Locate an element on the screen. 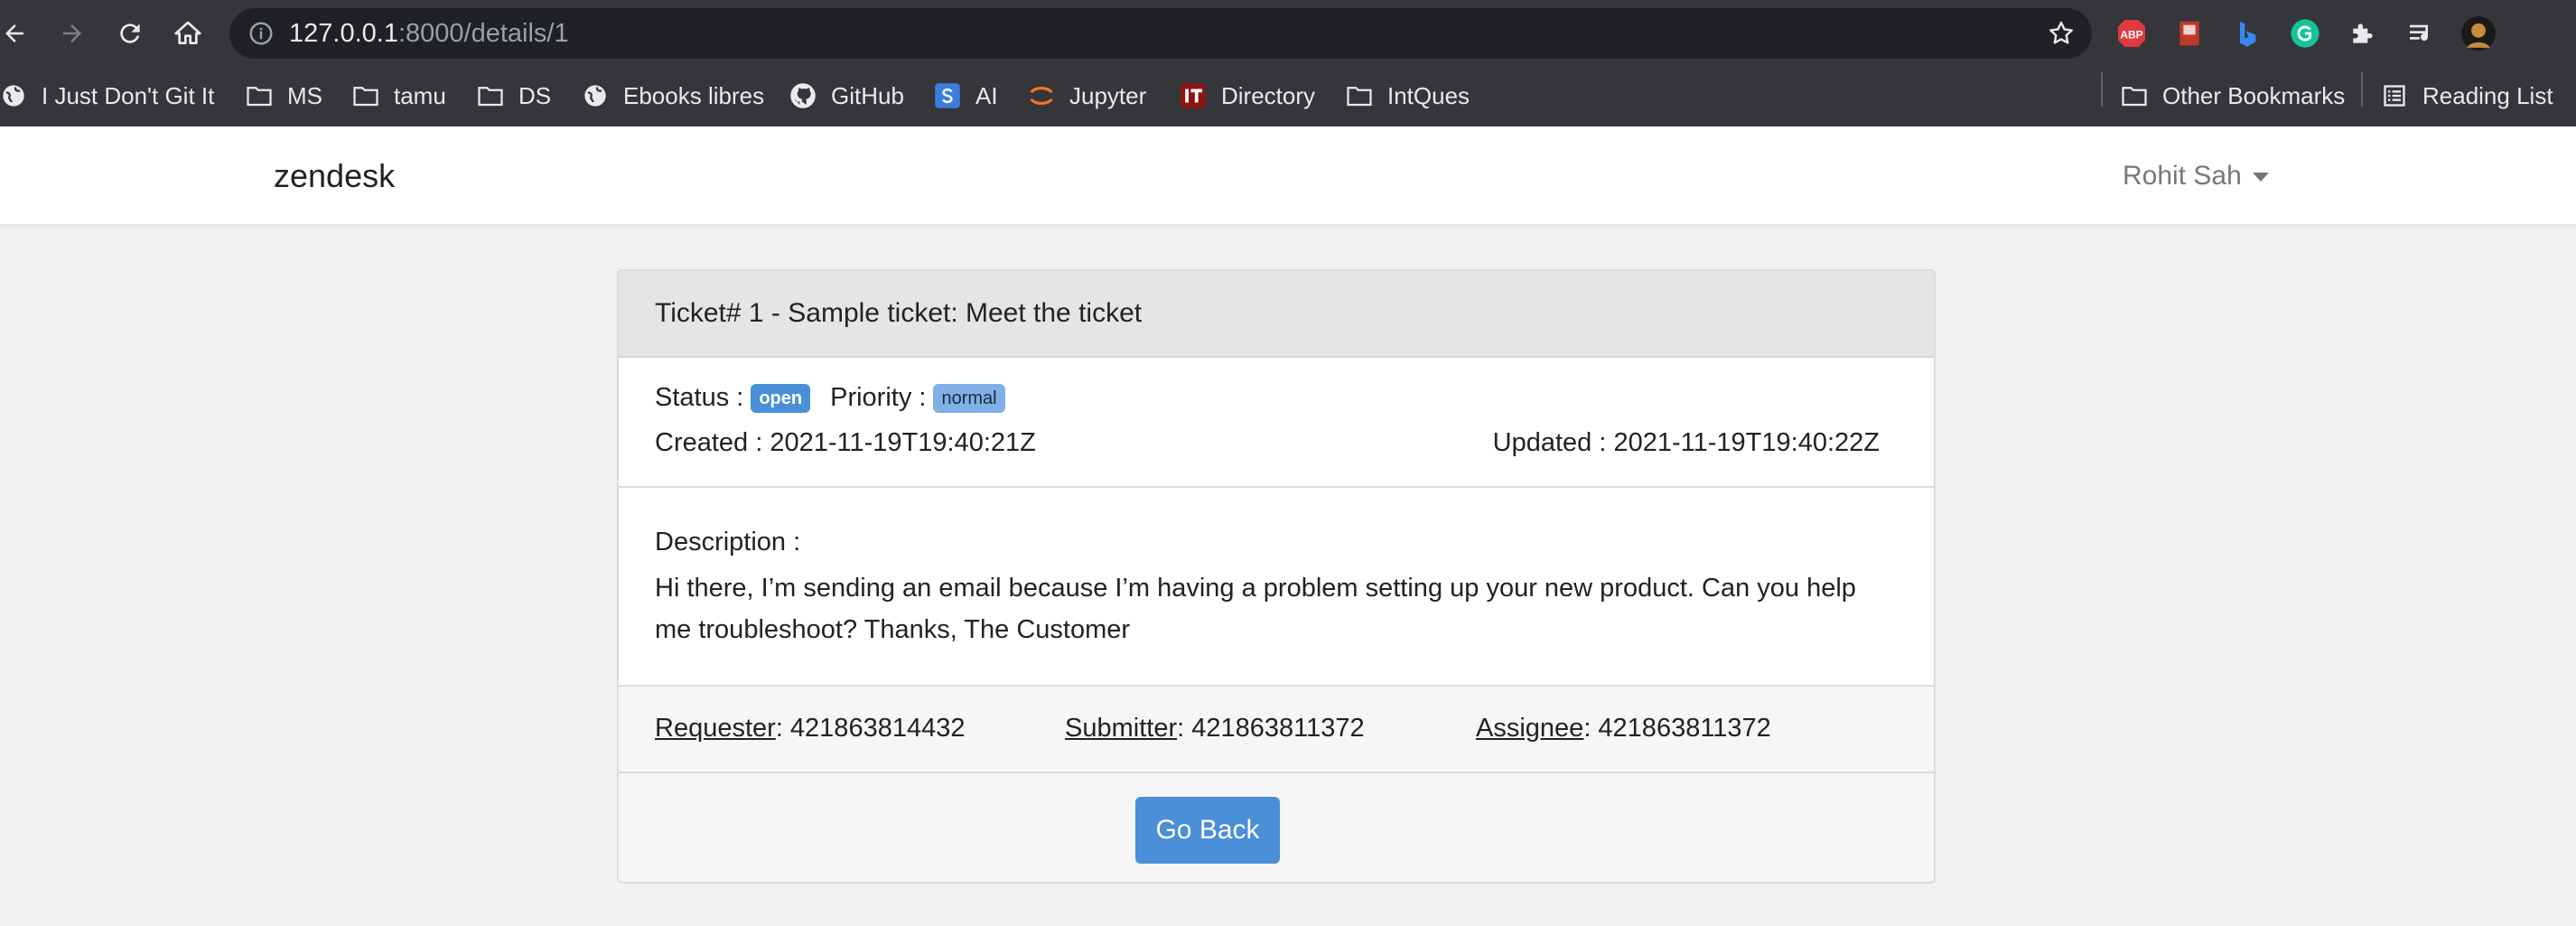 This screenshot has width=2576, height=926. user-name: Rohit Sah is located at coordinates (2182, 176).